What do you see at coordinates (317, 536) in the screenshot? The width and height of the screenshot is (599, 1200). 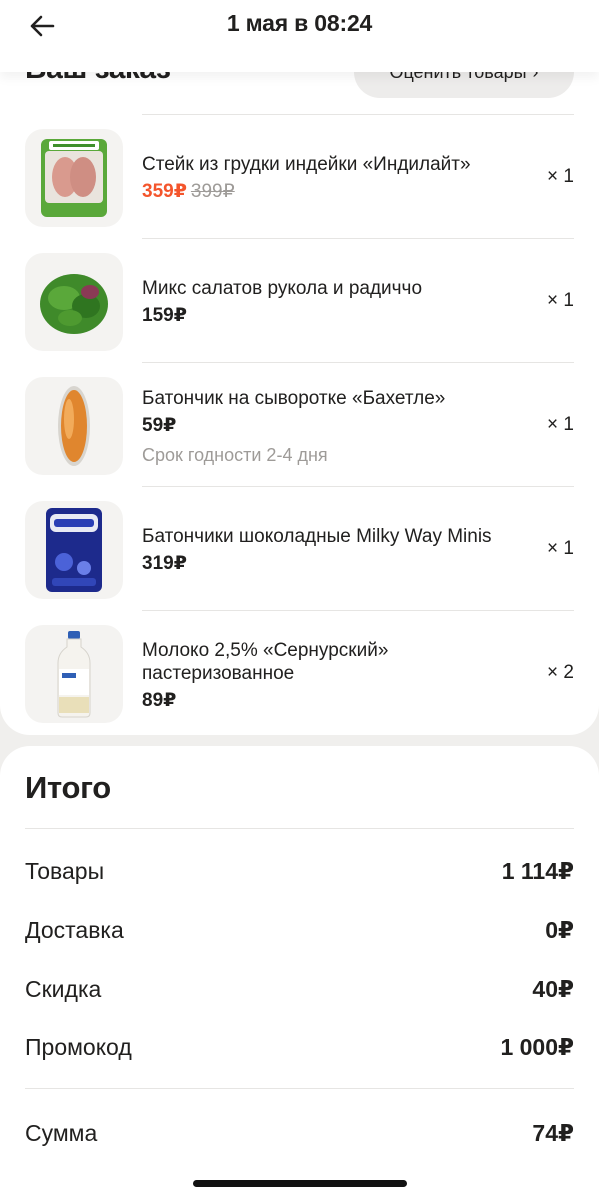 I see `item-name: Батончики шоколадные Milky Way Minis` at bounding box center [317, 536].